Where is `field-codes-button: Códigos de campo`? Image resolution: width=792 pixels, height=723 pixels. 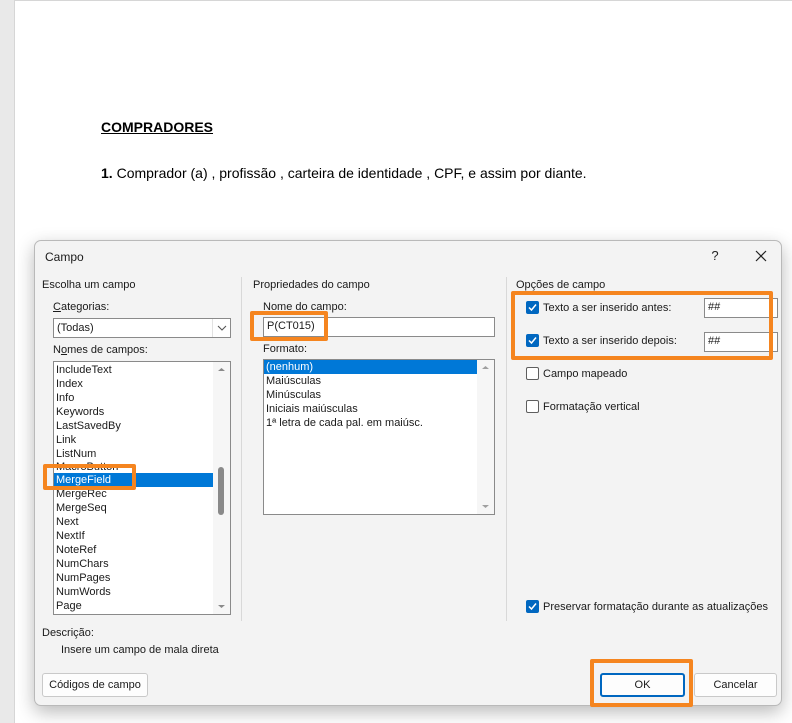 field-codes-button: Códigos de campo is located at coordinates (95, 685).